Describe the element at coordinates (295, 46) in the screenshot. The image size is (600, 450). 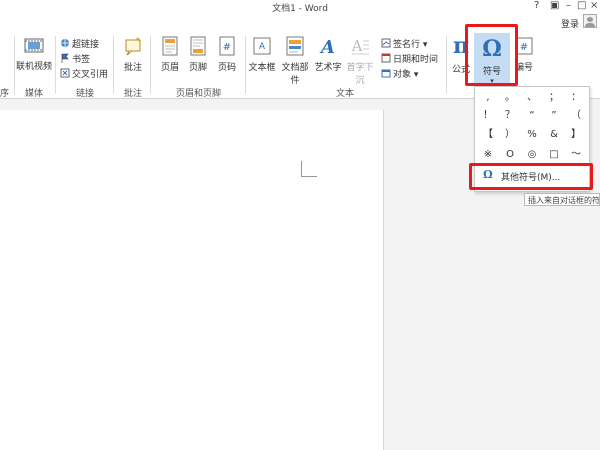
I see `quick-parts-icon` at that location.